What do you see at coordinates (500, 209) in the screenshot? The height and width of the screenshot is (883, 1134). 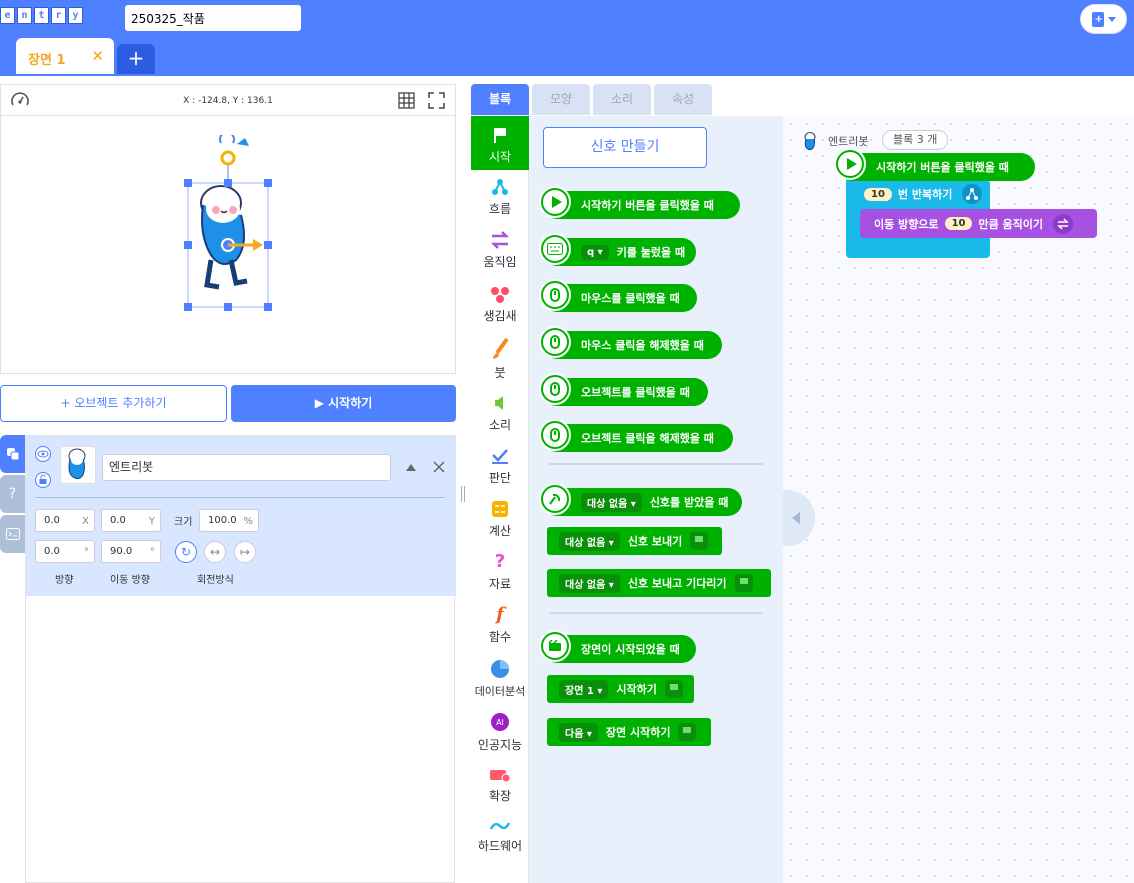 I see `category-label: 흐름` at bounding box center [500, 209].